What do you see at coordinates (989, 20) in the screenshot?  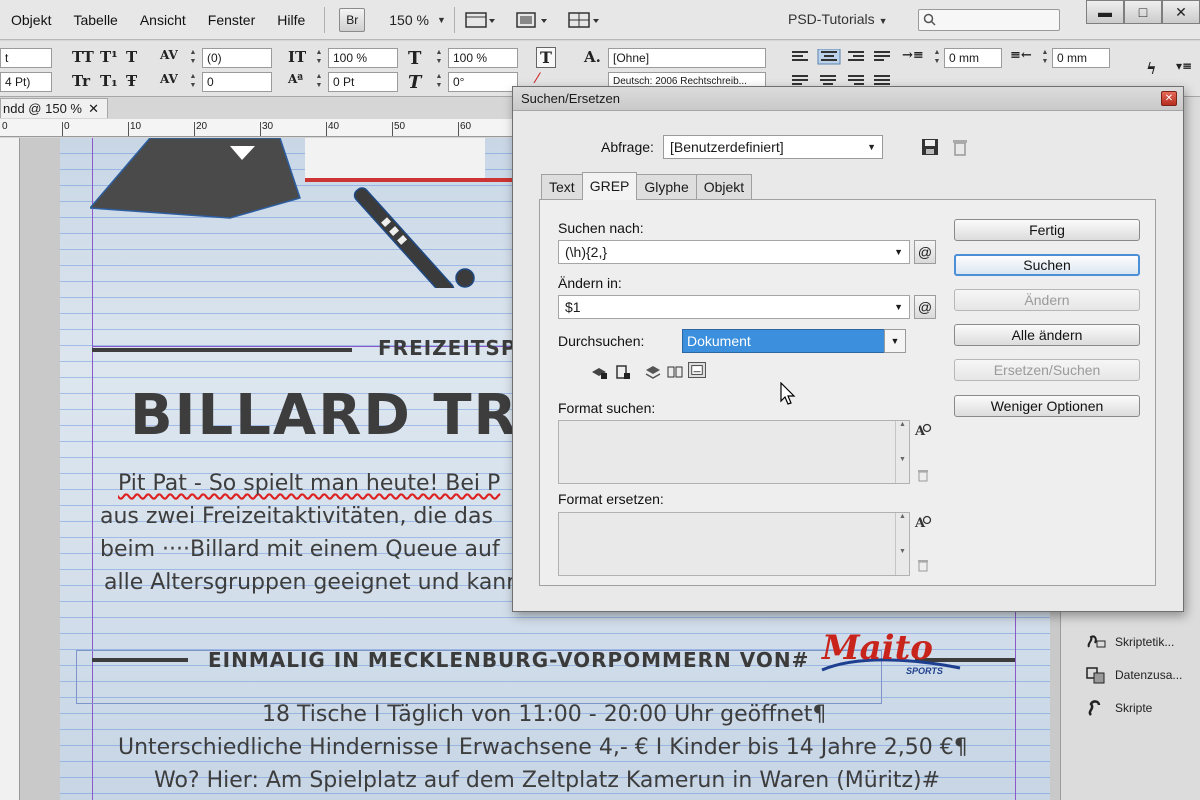 I see `help-search-input` at bounding box center [989, 20].